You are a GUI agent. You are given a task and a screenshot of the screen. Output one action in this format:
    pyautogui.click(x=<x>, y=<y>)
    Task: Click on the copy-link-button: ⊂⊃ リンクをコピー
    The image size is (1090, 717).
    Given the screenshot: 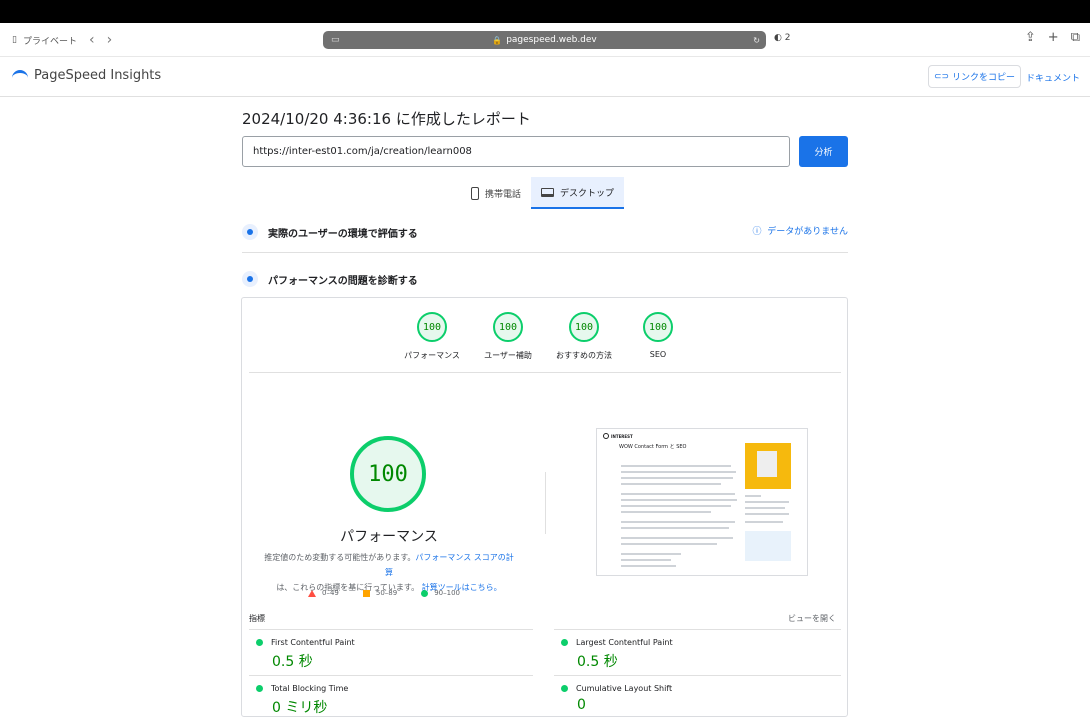 What is the action you would take?
    pyautogui.click(x=974, y=76)
    